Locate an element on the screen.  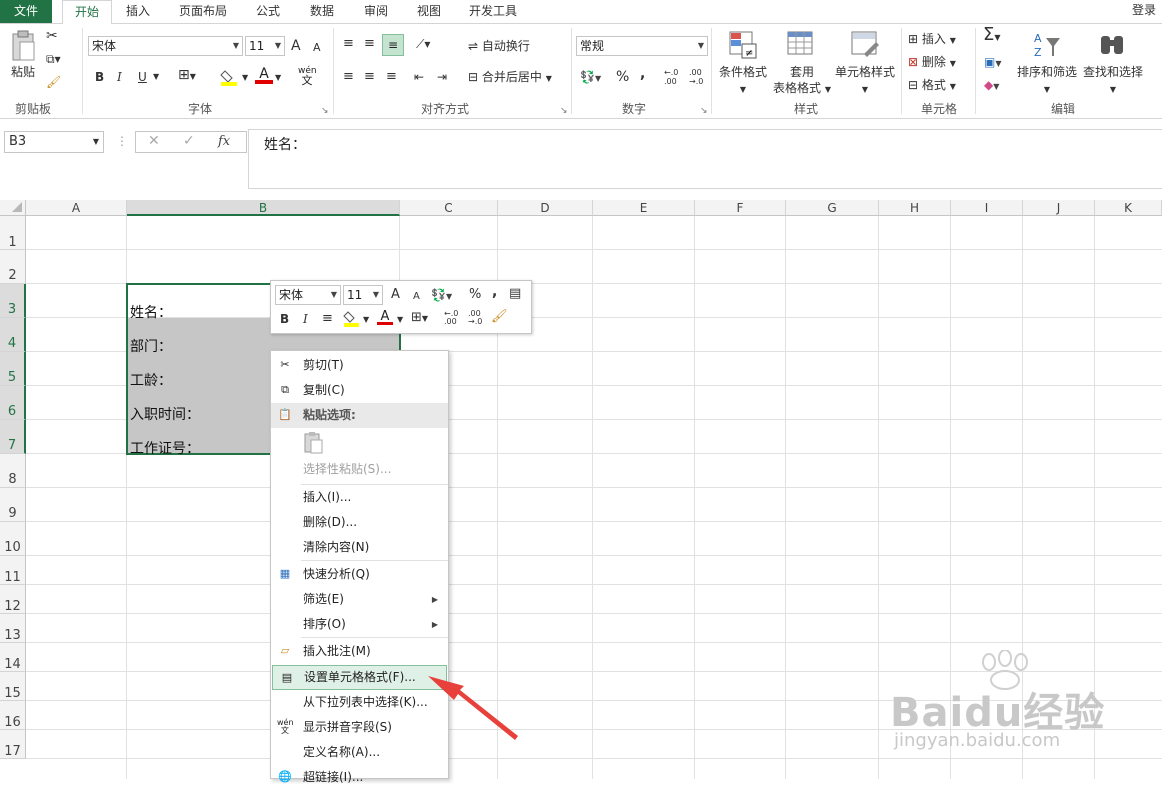
mini-format-table-icon: ▤ is located at coordinates (515, 294).